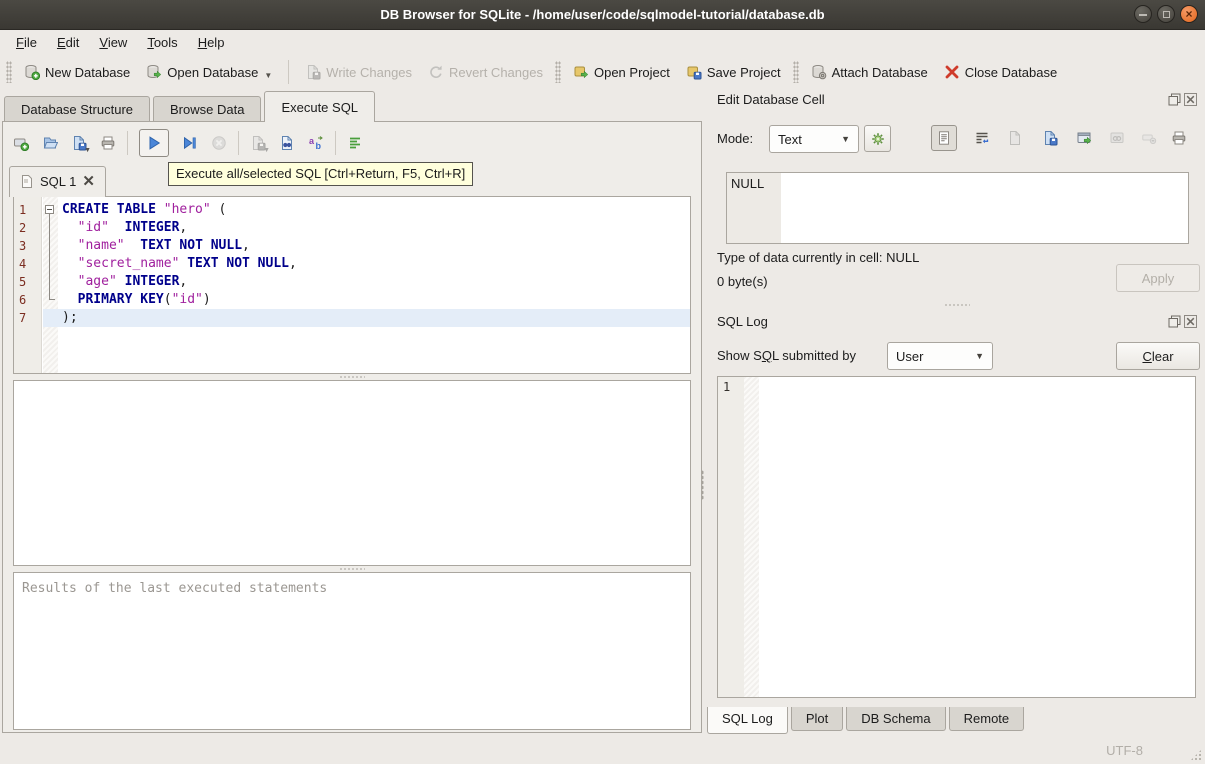  I want to click on menu-file: File, so click(26, 42).